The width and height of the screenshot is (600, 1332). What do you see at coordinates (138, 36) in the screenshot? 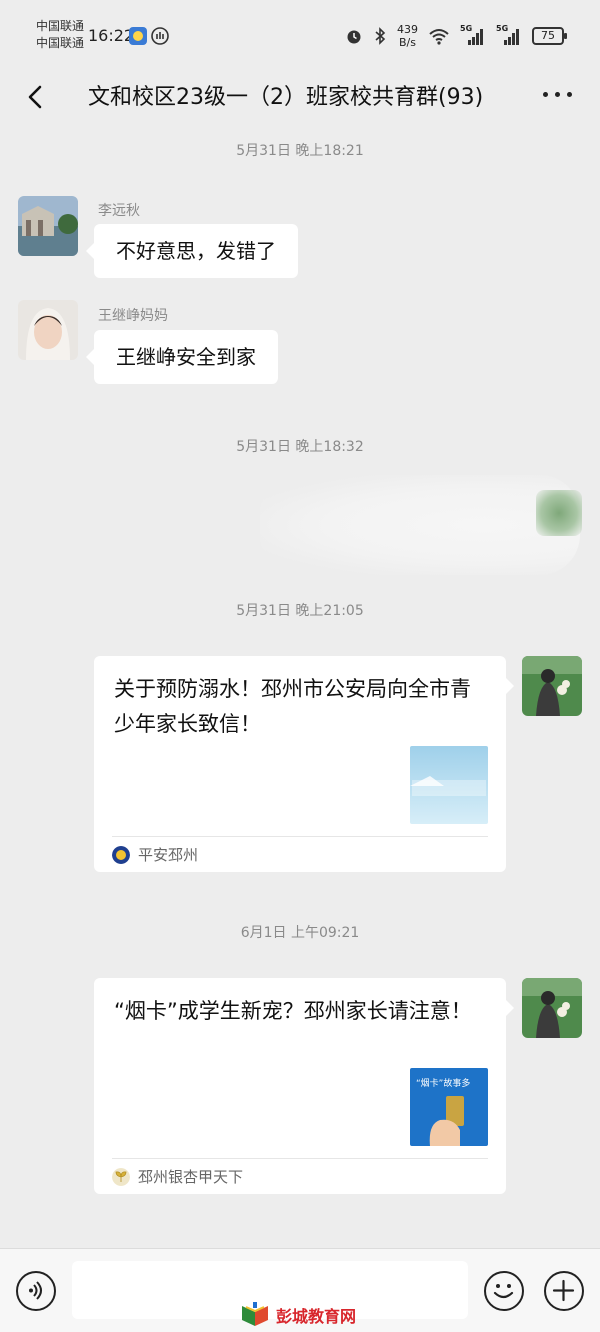
I see `weather-icon` at bounding box center [138, 36].